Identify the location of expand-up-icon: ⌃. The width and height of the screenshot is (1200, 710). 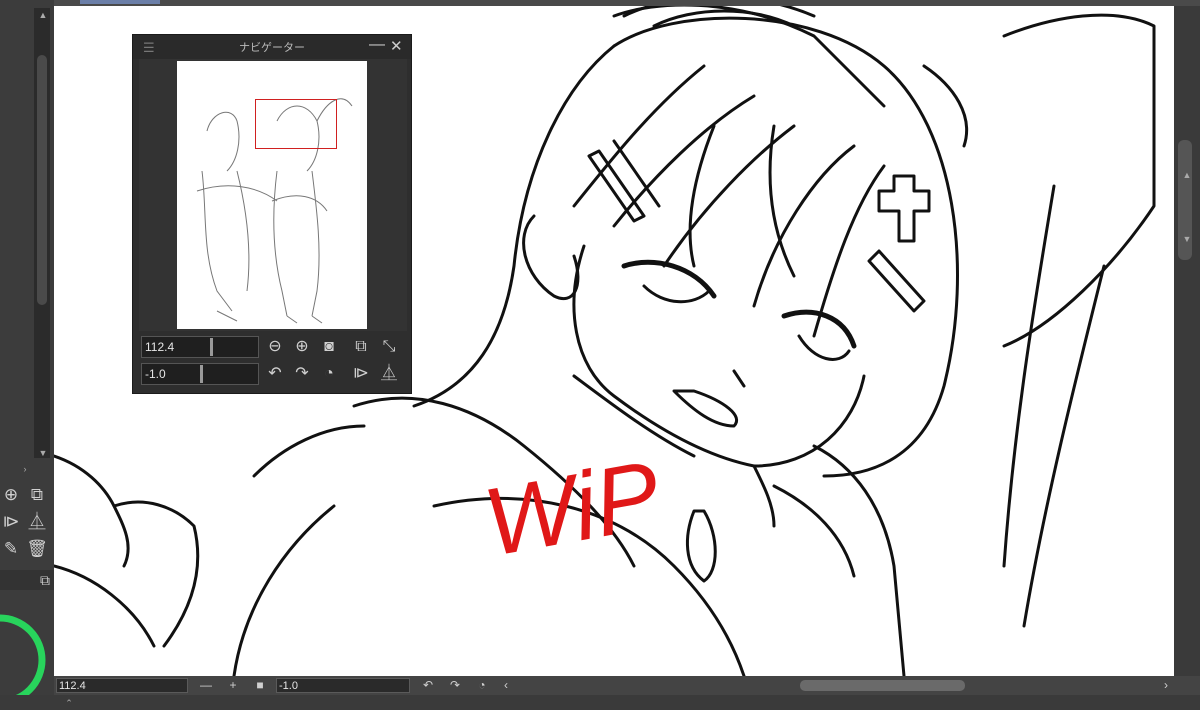
(69, 703).